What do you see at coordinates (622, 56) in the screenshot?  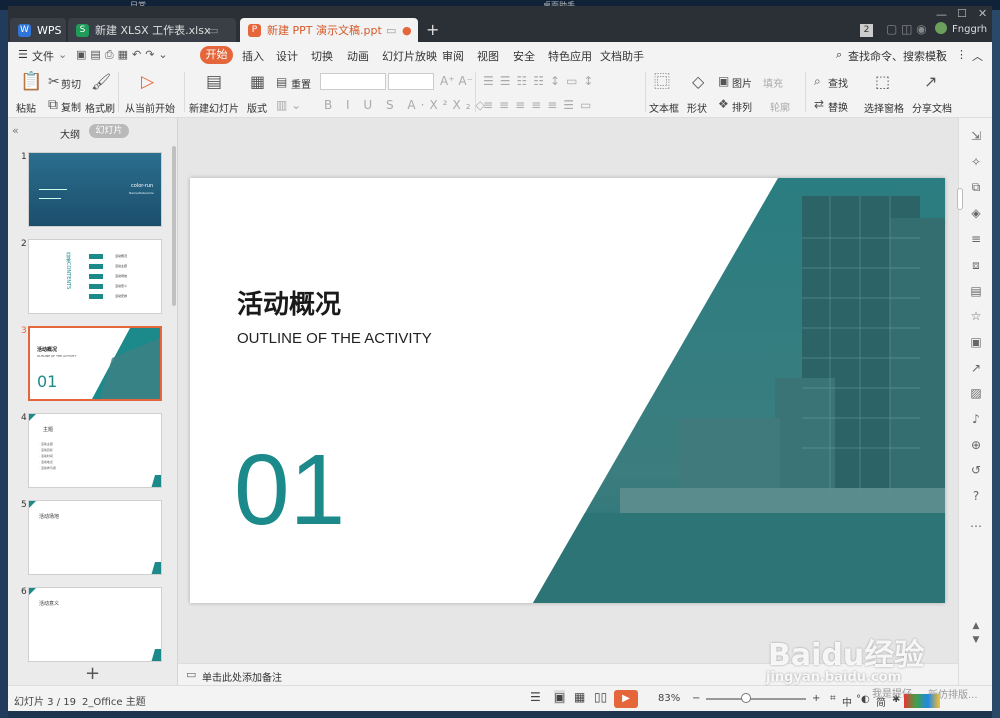 I see `tab-doc-assistant: 文档助手` at bounding box center [622, 56].